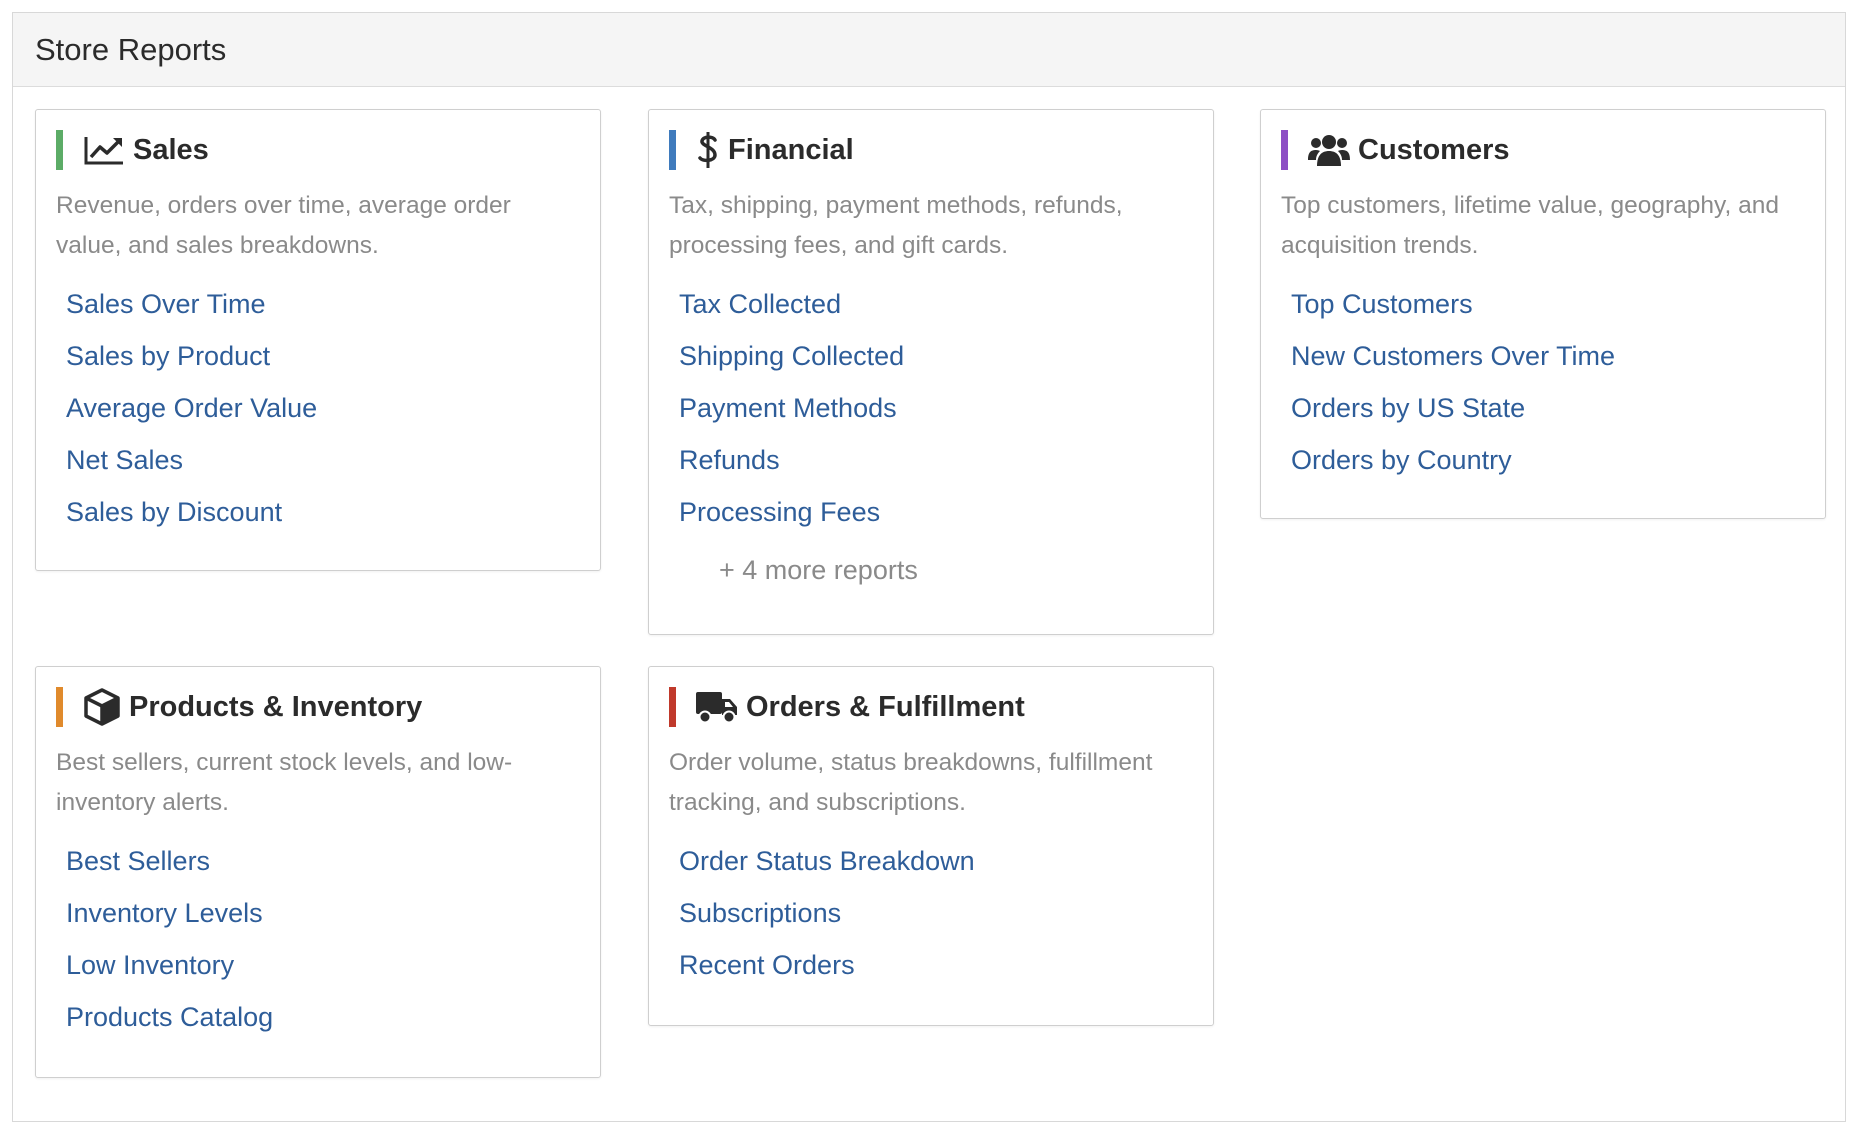 The image size is (1864, 1122). I want to click on line-chart-icon, so click(104, 150).